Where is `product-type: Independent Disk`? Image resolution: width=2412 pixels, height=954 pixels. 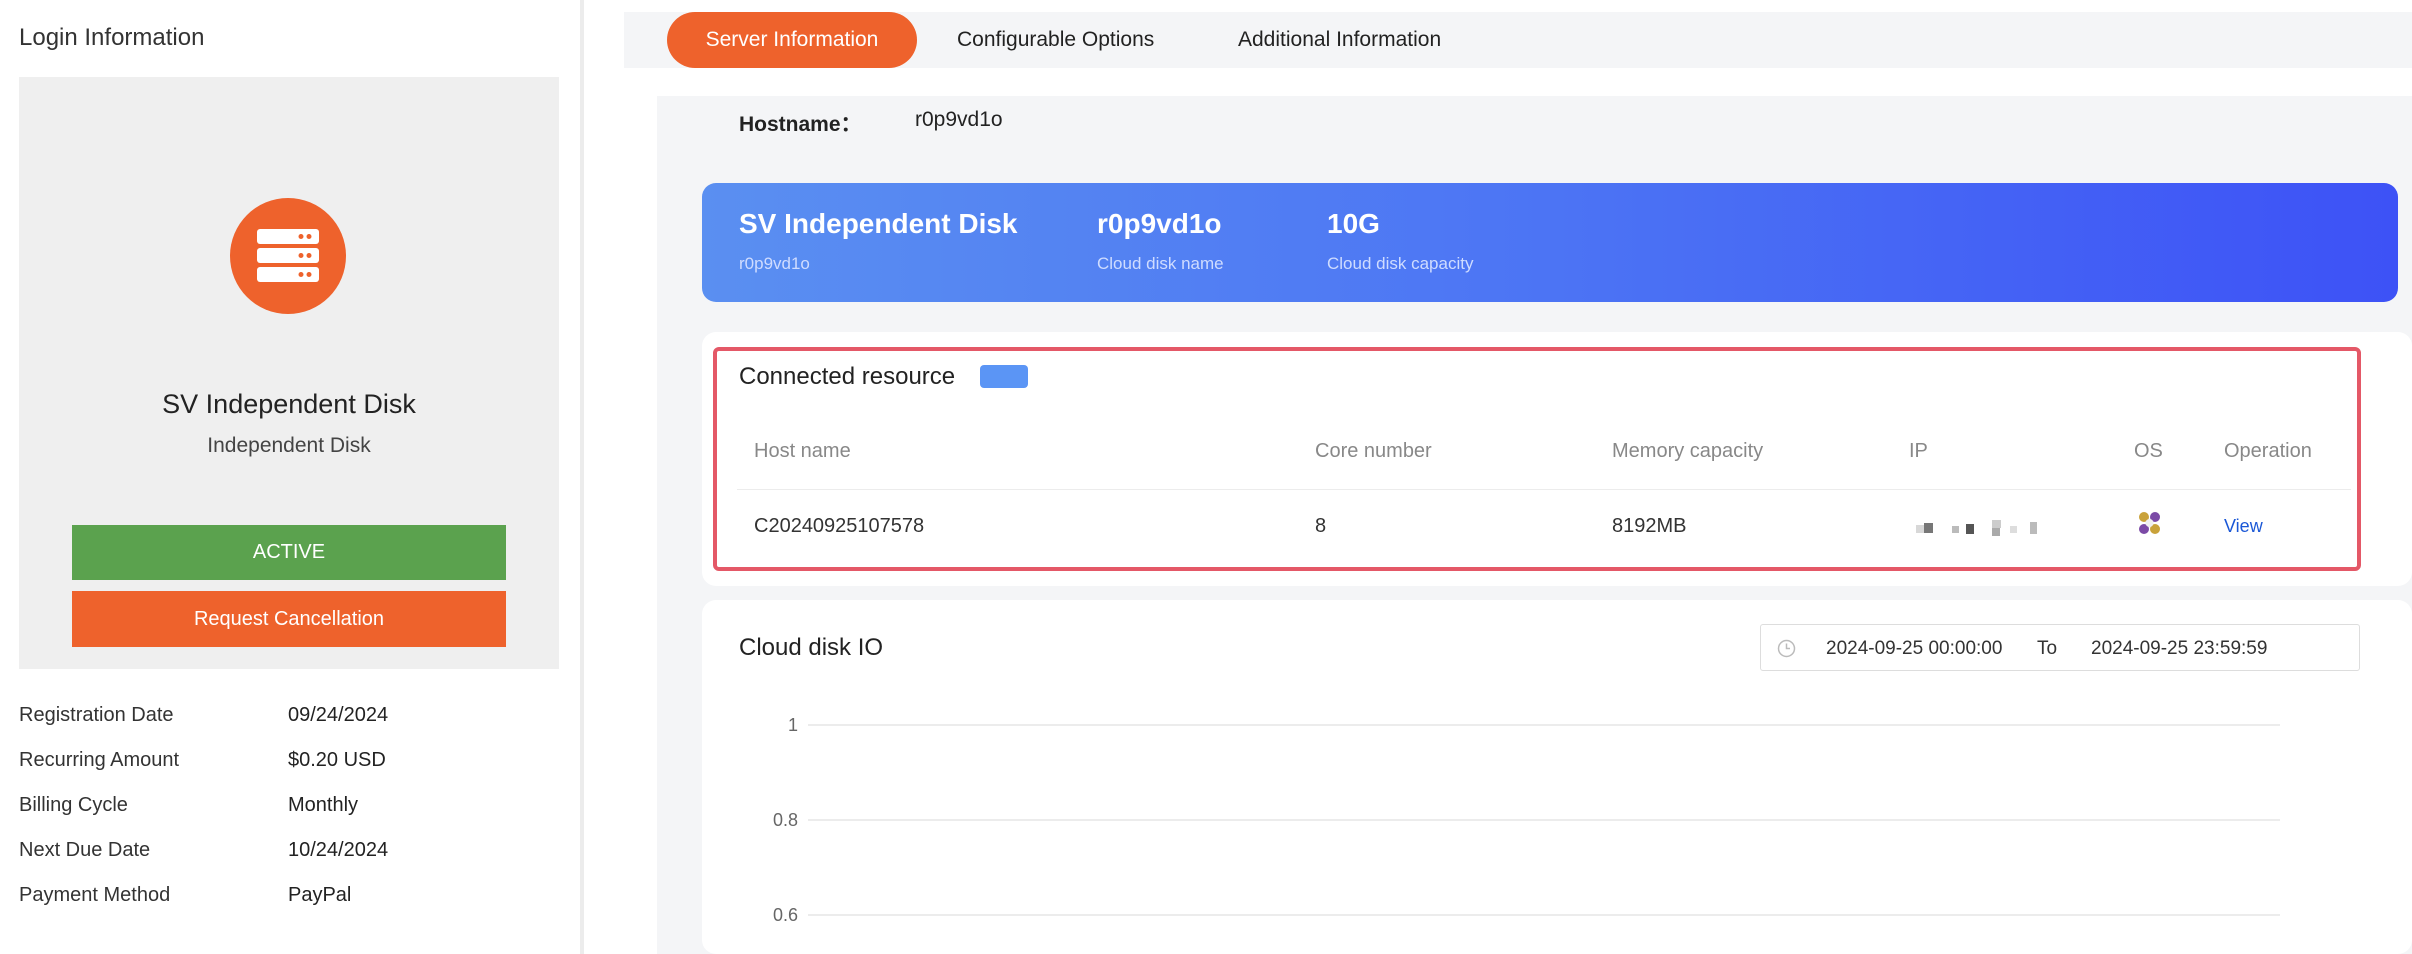
product-type: Independent Disk is located at coordinates (289, 445).